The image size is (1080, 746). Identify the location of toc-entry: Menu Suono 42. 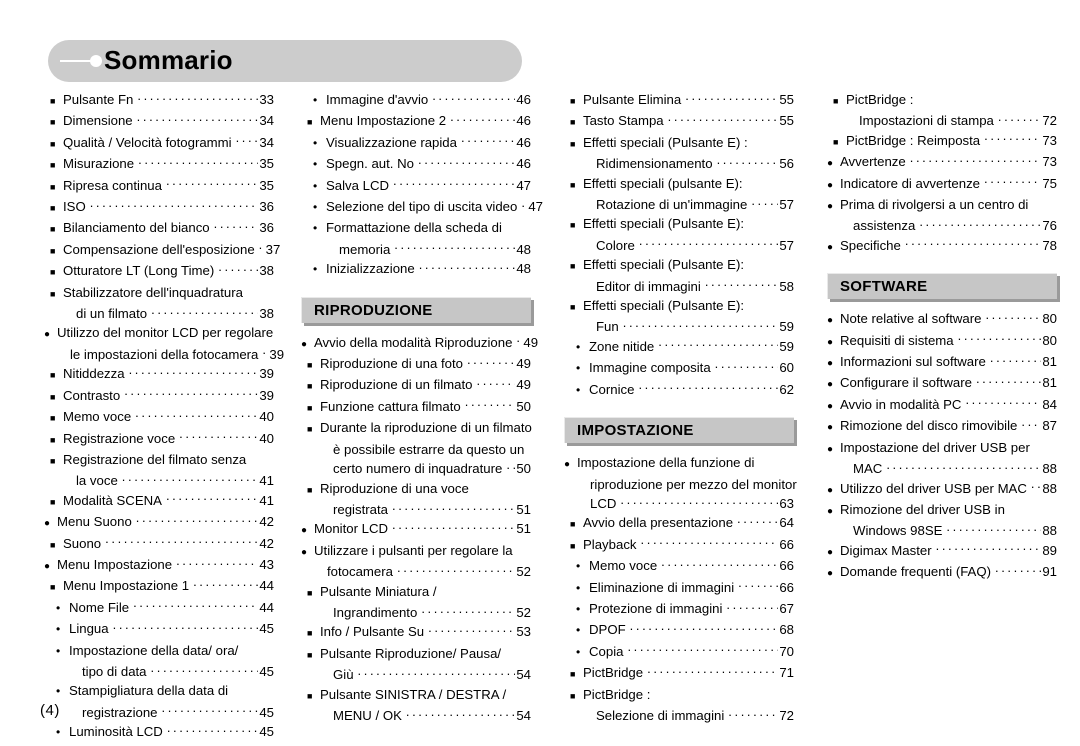
(159, 522).